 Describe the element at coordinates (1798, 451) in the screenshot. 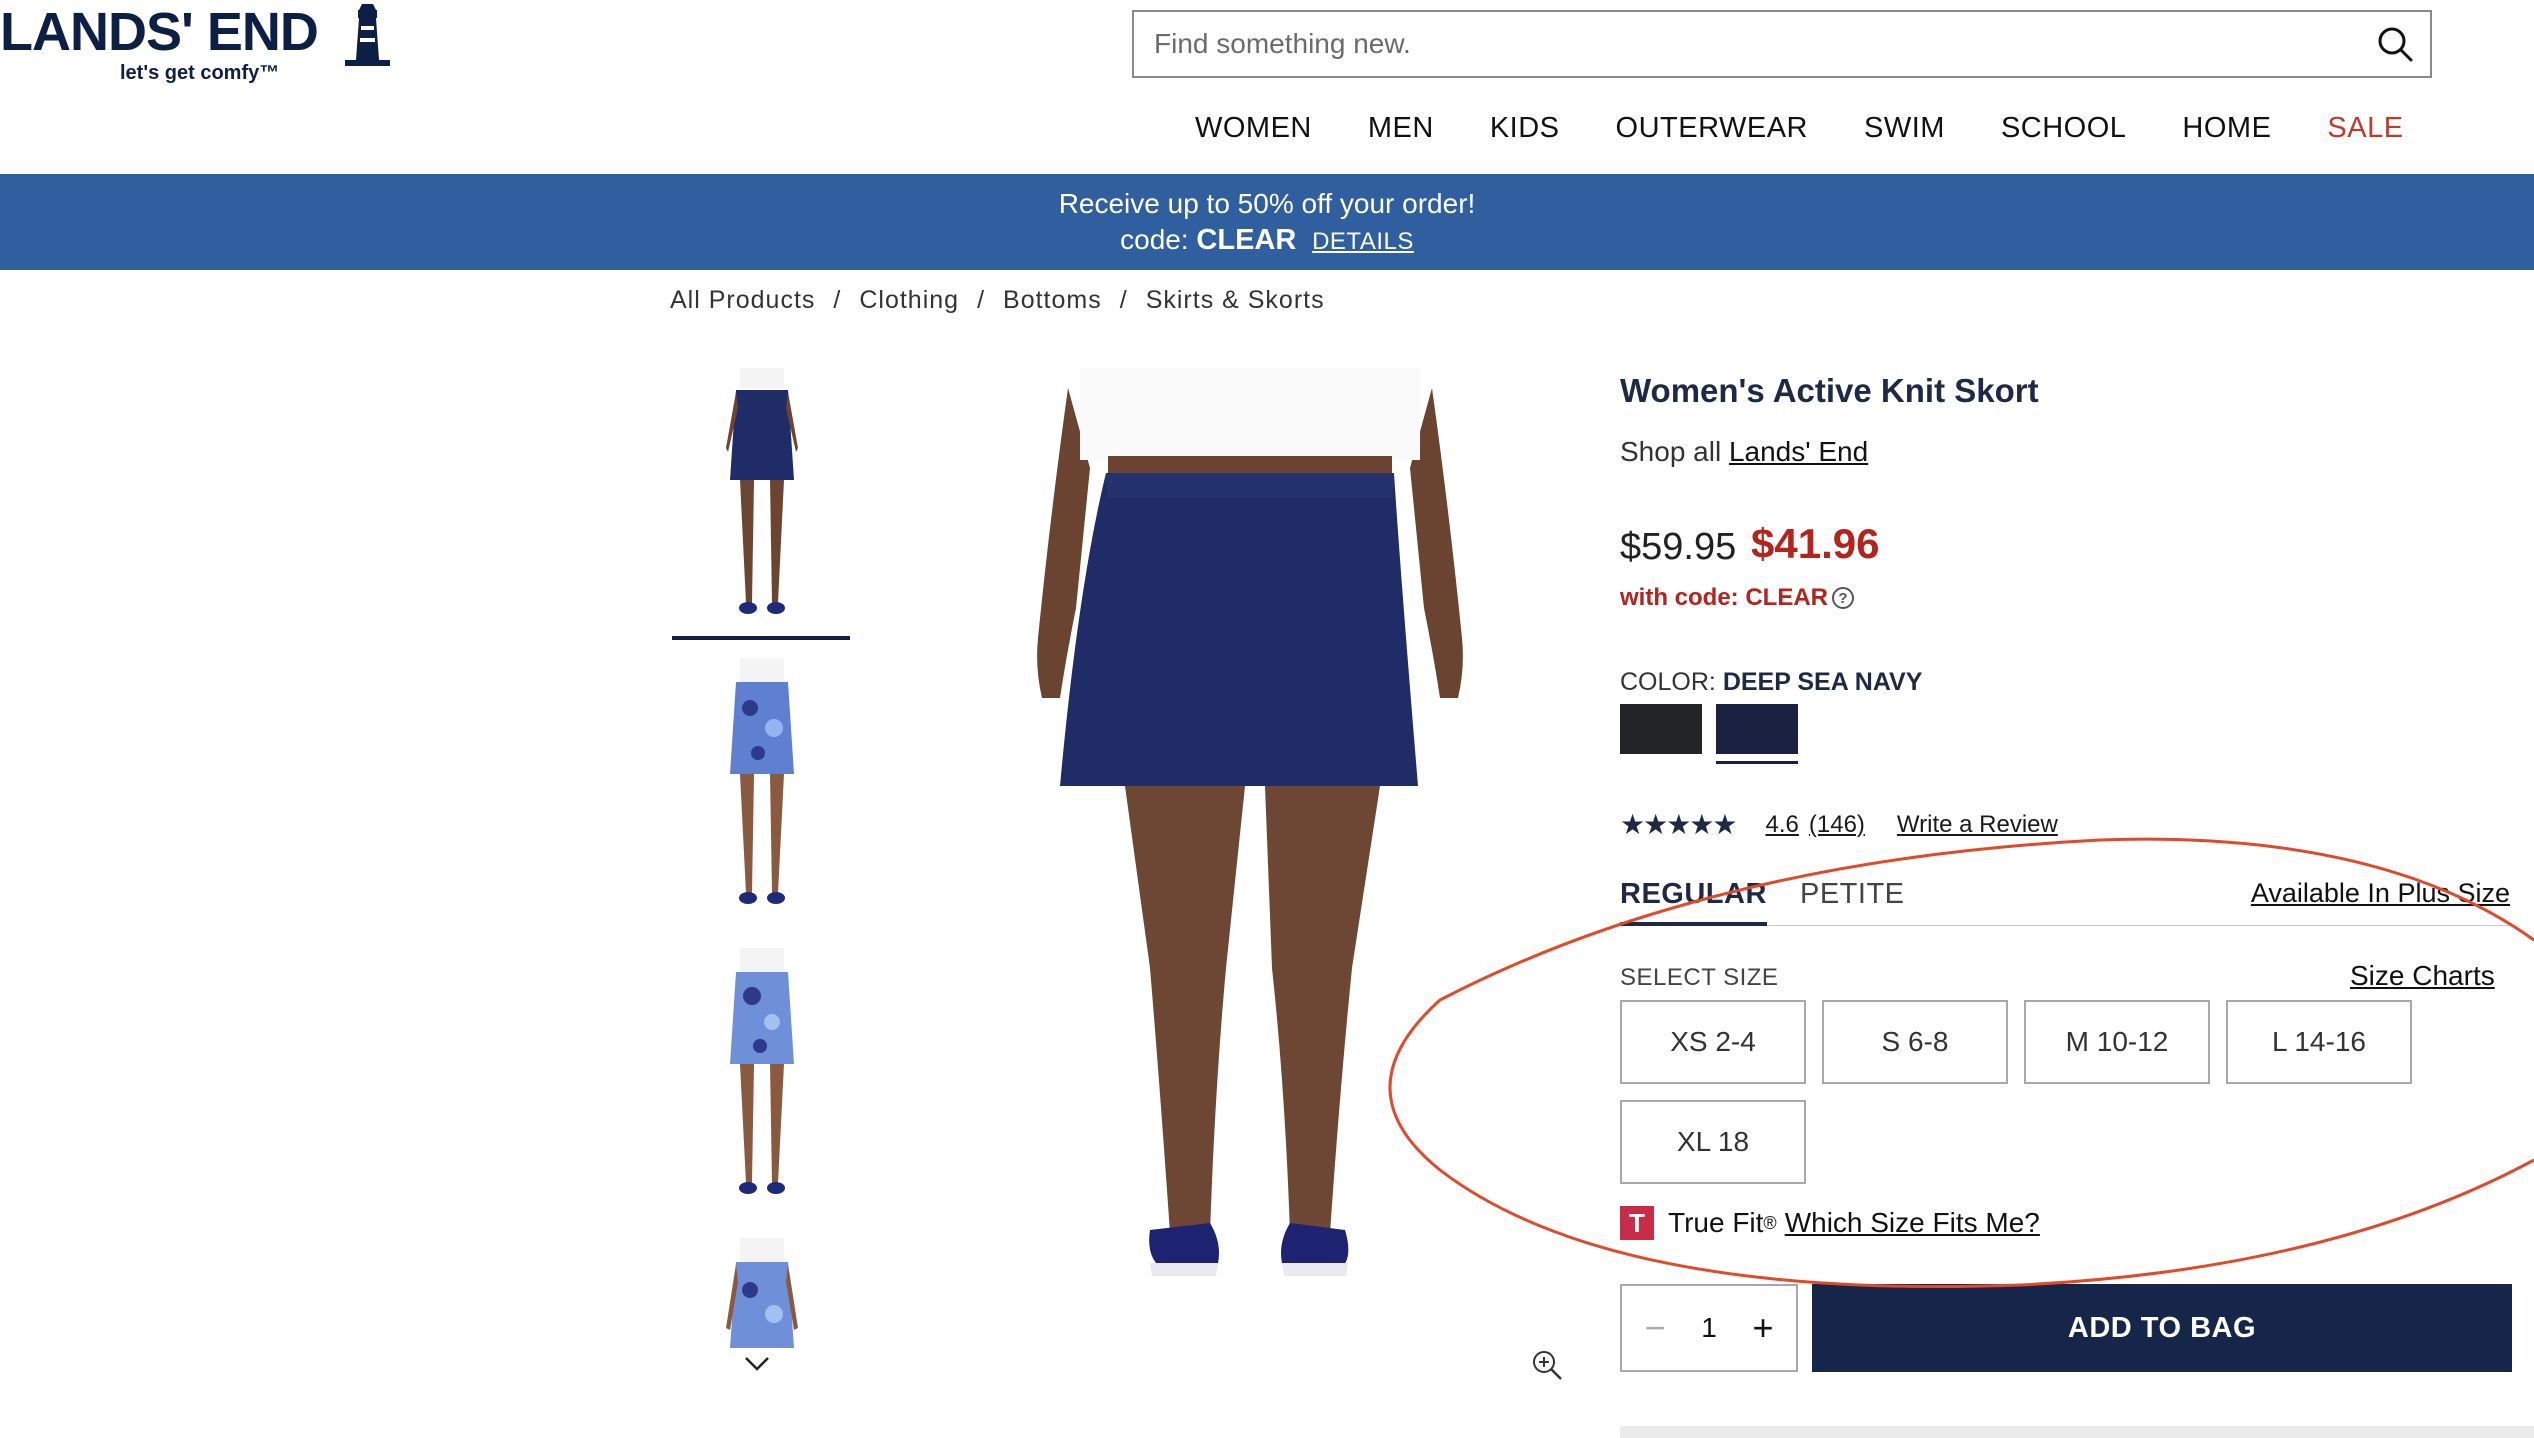

I see `brand-link: Lands' End` at that location.